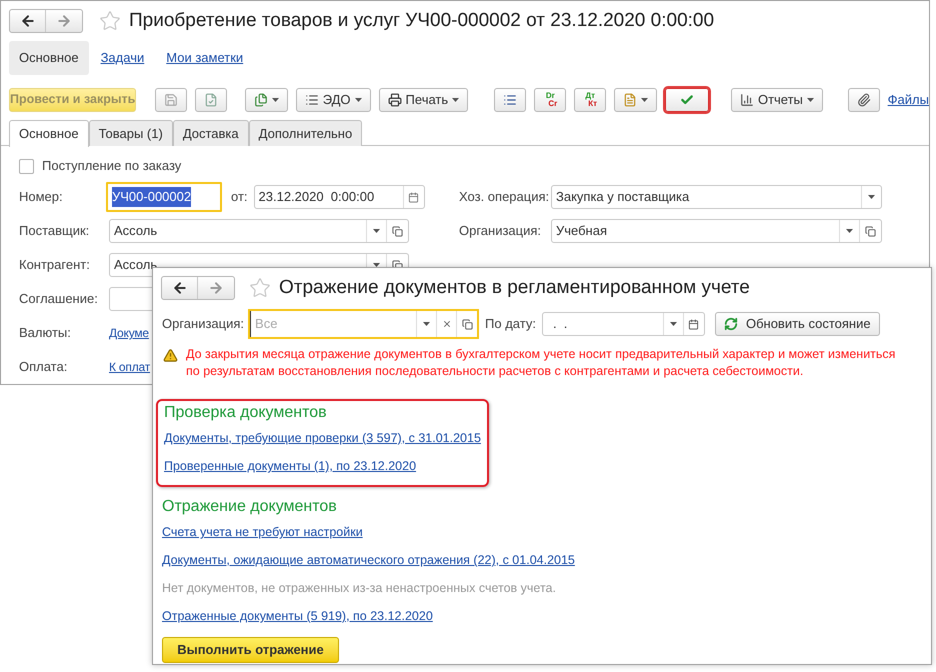  What do you see at coordinates (250, 507) in the screenshot?
I see `section-heading: Отражение документов` at bounding box center [250, 507].